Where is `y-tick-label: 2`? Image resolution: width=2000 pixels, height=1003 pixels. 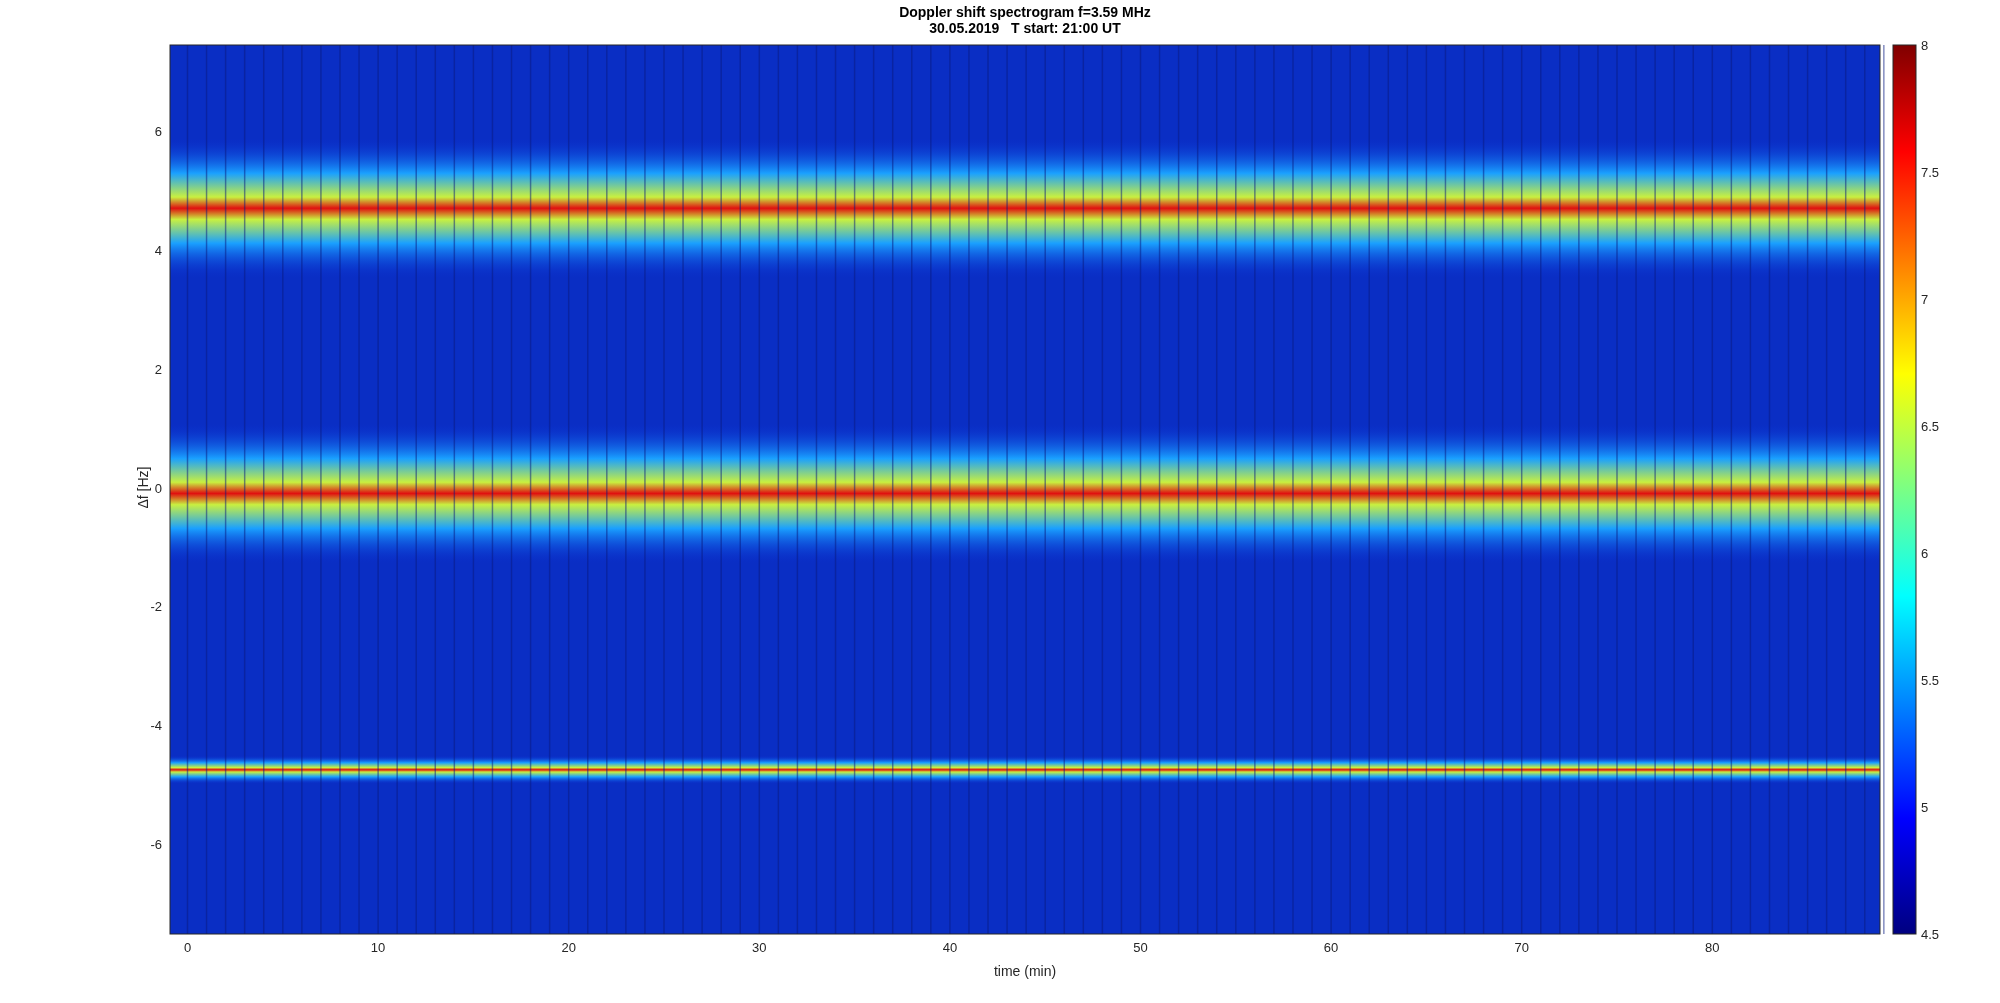 y-tick-label: 2 is located at coordinates (158, 369).